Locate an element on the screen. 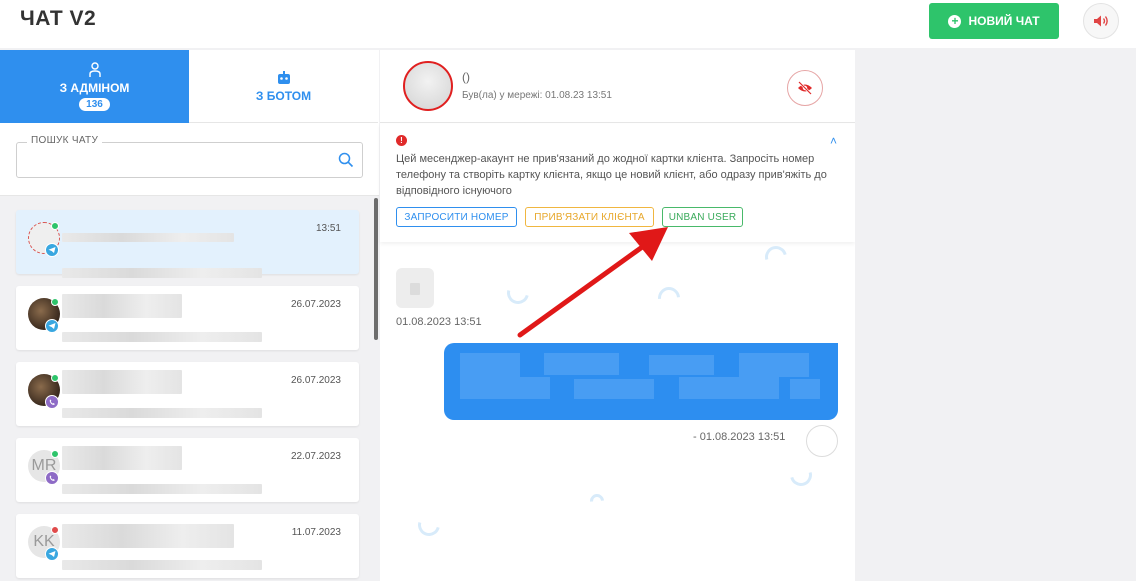  contact-name: () is located at coordinates (466, 77).